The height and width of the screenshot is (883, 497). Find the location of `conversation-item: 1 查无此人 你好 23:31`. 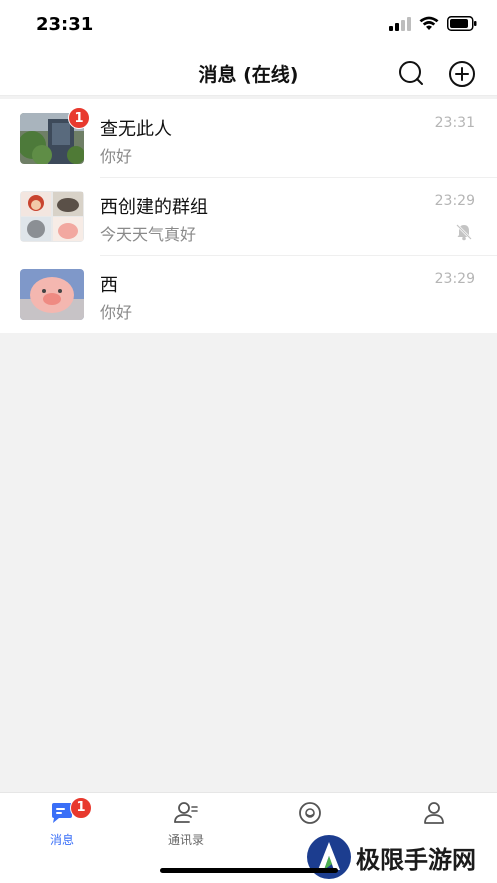

conversation-item: 1 查无此人 你好 23:31 is located at coordinates (248, 138).